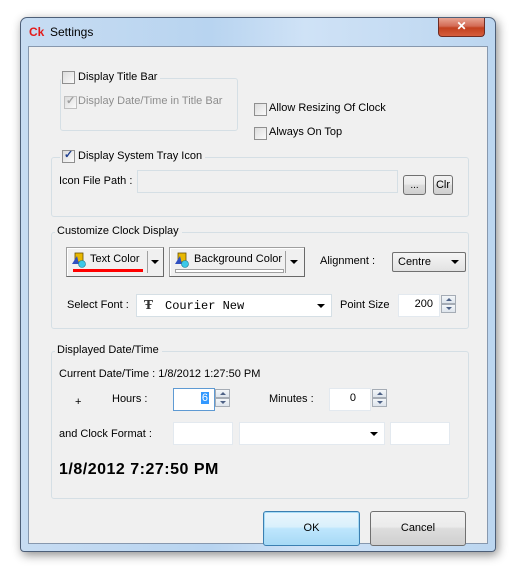  Describe the element at coordinates (68, 155) in the screenshot. I see `display-tray-icon-checkbox` at that location.